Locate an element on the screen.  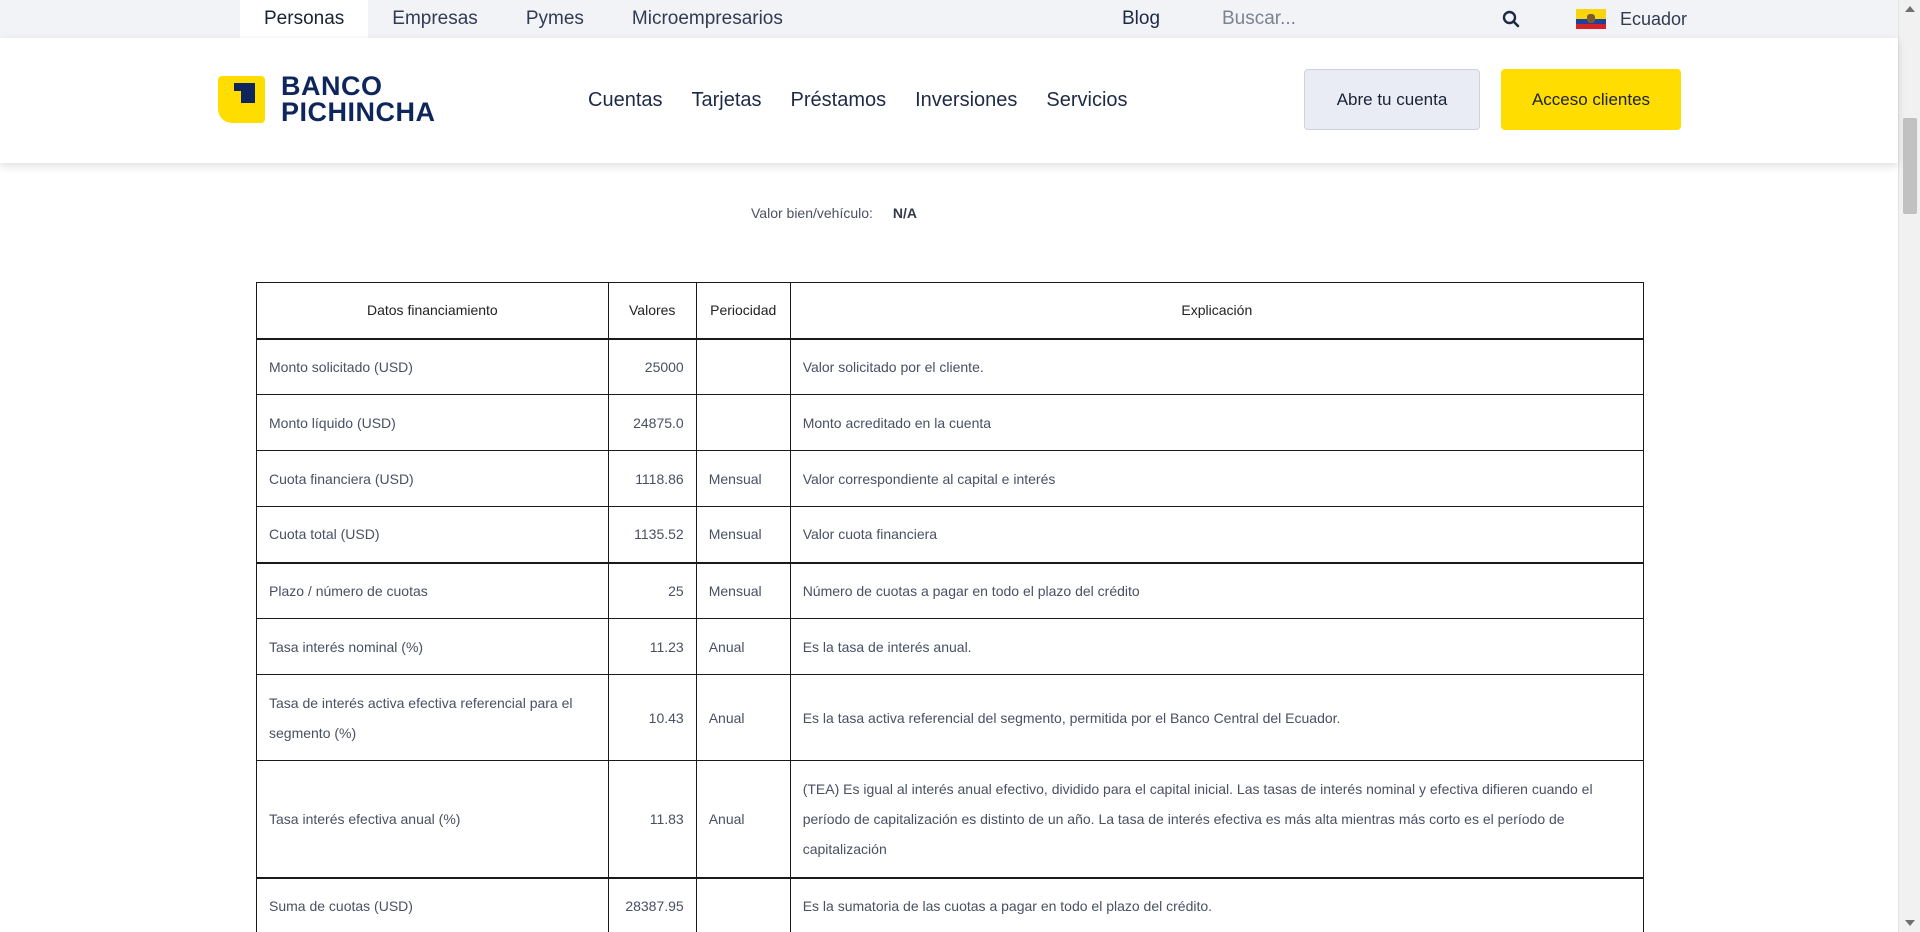
cell-valor: 11.83 is located at coordinates (652, 819).